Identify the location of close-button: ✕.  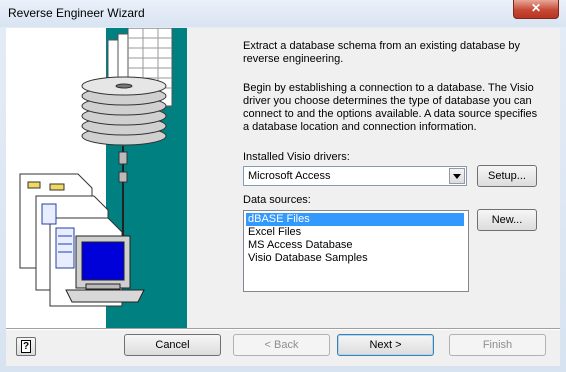
(536, 9).